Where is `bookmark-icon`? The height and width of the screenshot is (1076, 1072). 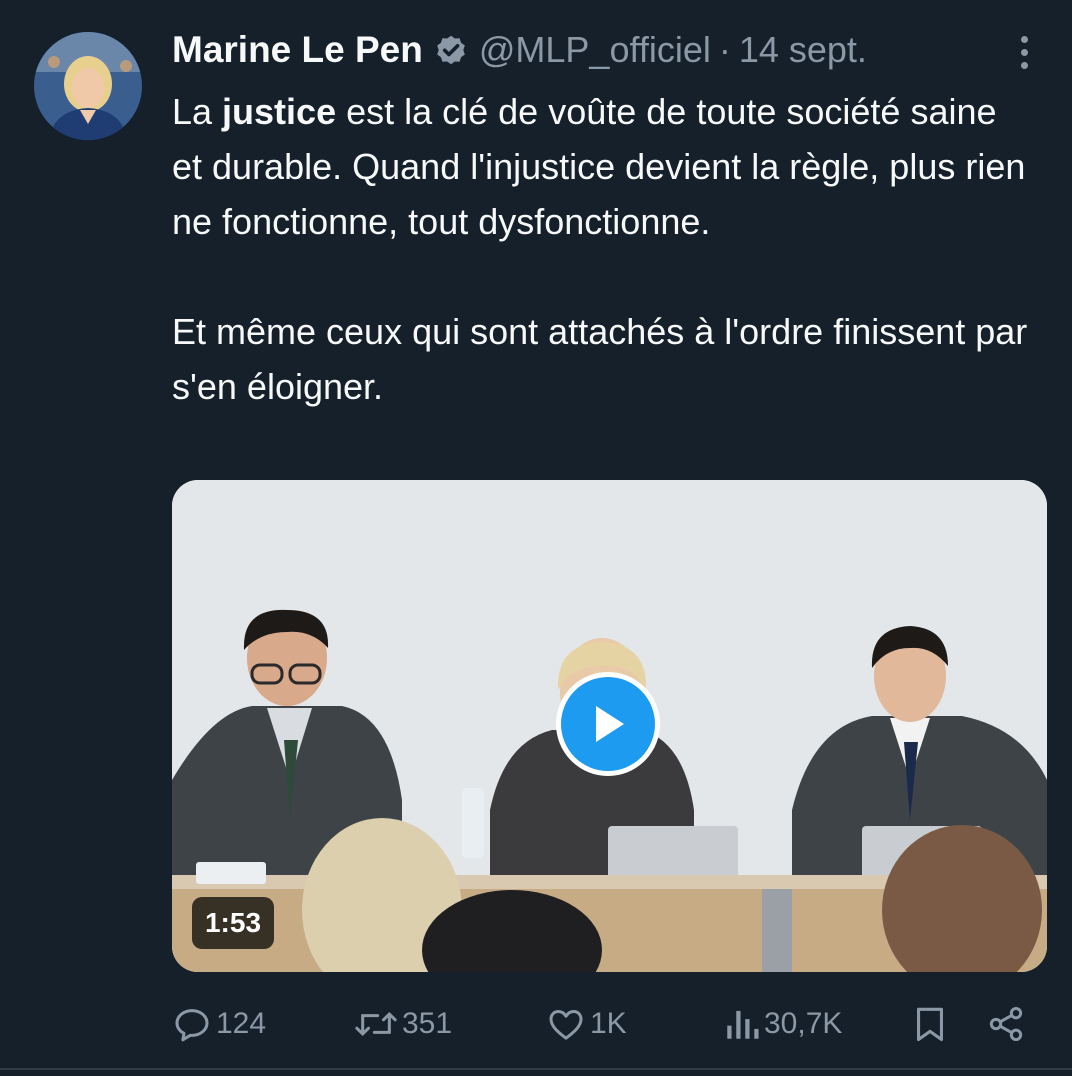 bookmark-icon is located at coordinates (930, 1024).